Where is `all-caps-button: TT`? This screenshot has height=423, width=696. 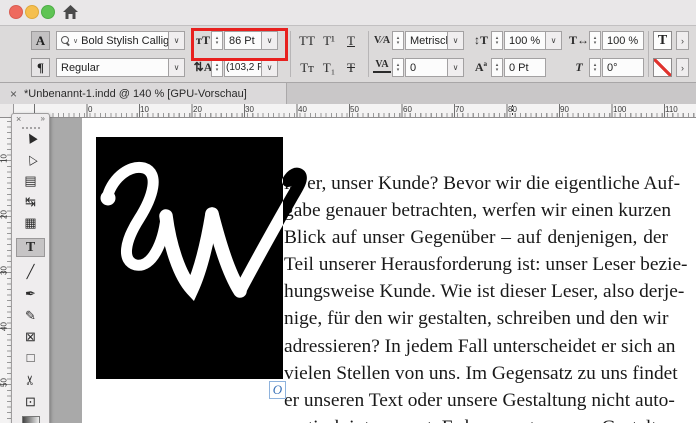 all-caps-button: TT is located at coordinates (307, 40).